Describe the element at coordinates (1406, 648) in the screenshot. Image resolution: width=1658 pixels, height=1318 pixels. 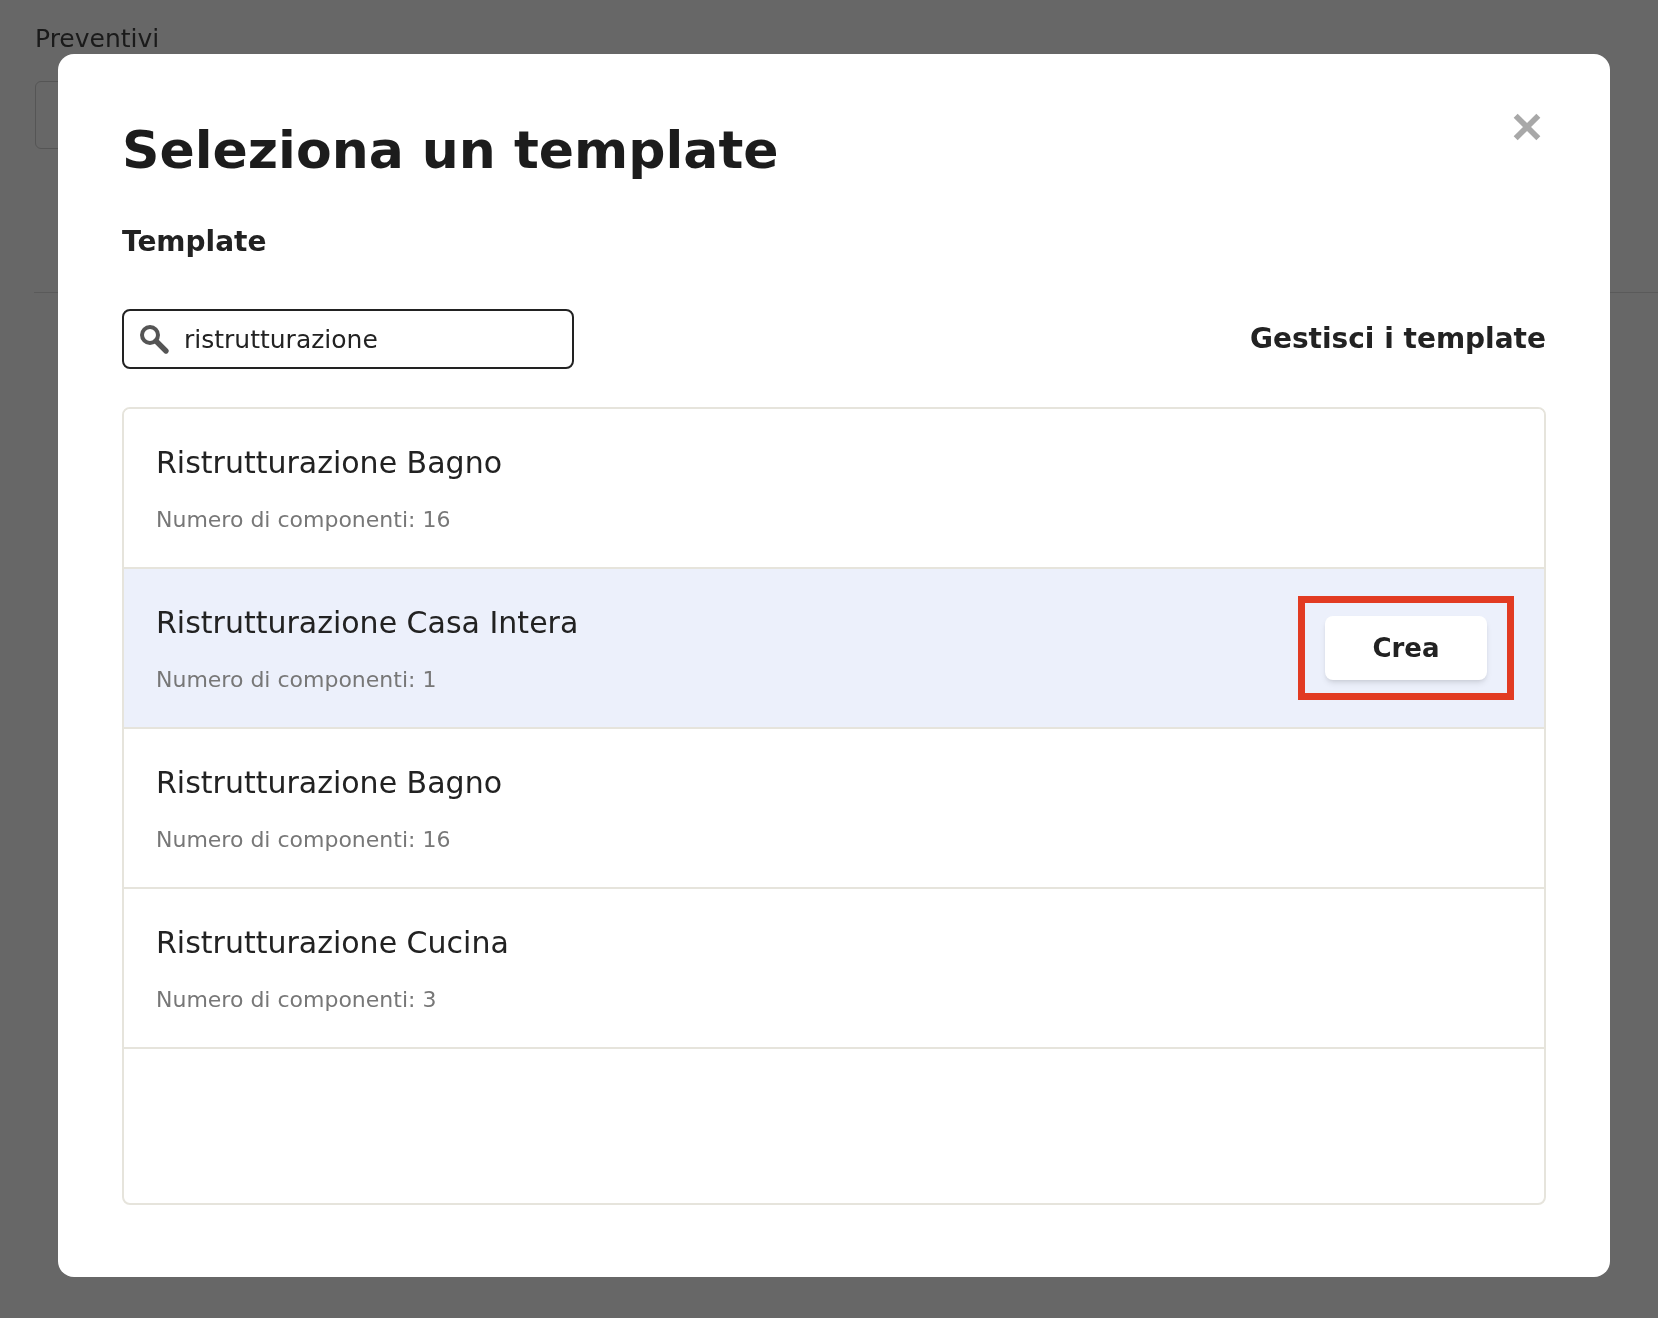
I see `create-button: Crea` at that location.